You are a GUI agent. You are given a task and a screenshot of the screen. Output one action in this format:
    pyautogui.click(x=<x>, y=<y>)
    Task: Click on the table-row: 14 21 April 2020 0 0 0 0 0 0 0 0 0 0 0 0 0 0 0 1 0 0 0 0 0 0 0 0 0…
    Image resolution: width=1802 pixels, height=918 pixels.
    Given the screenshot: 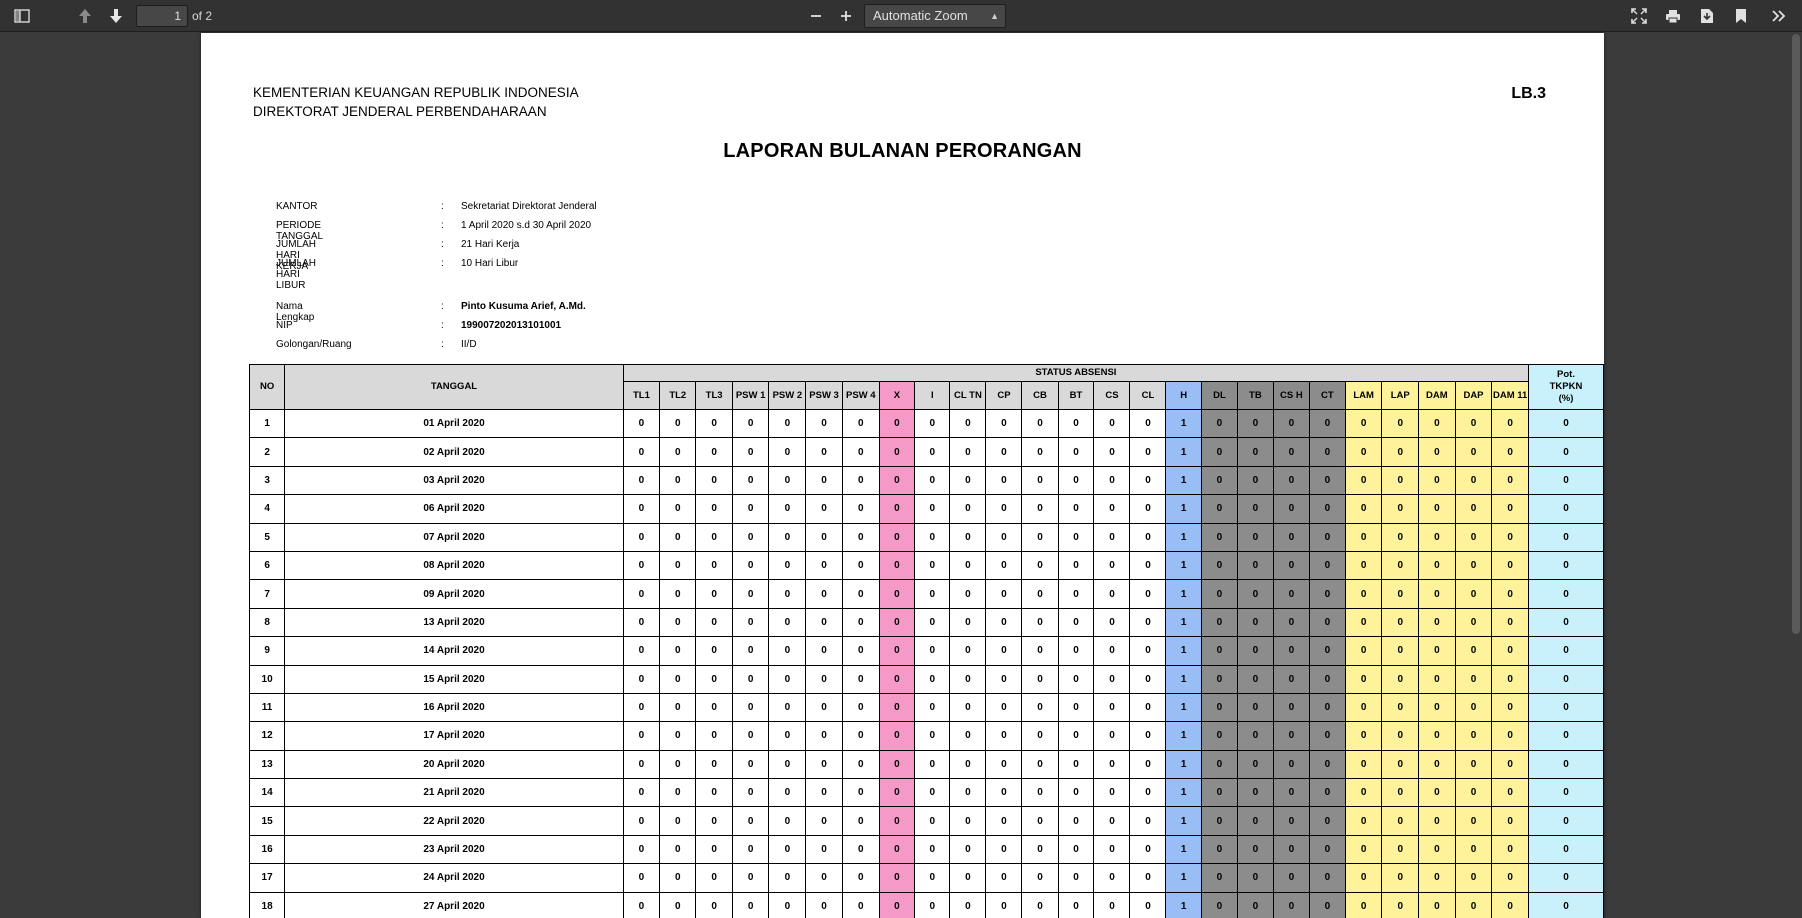 What is the action you would take?
    pyautogui.click(x=926, y=793)
    